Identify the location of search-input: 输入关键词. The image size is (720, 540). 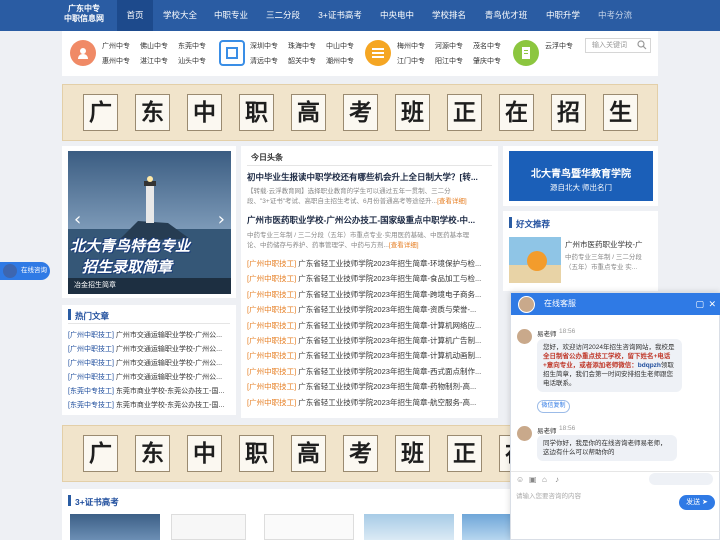
(618, 45).